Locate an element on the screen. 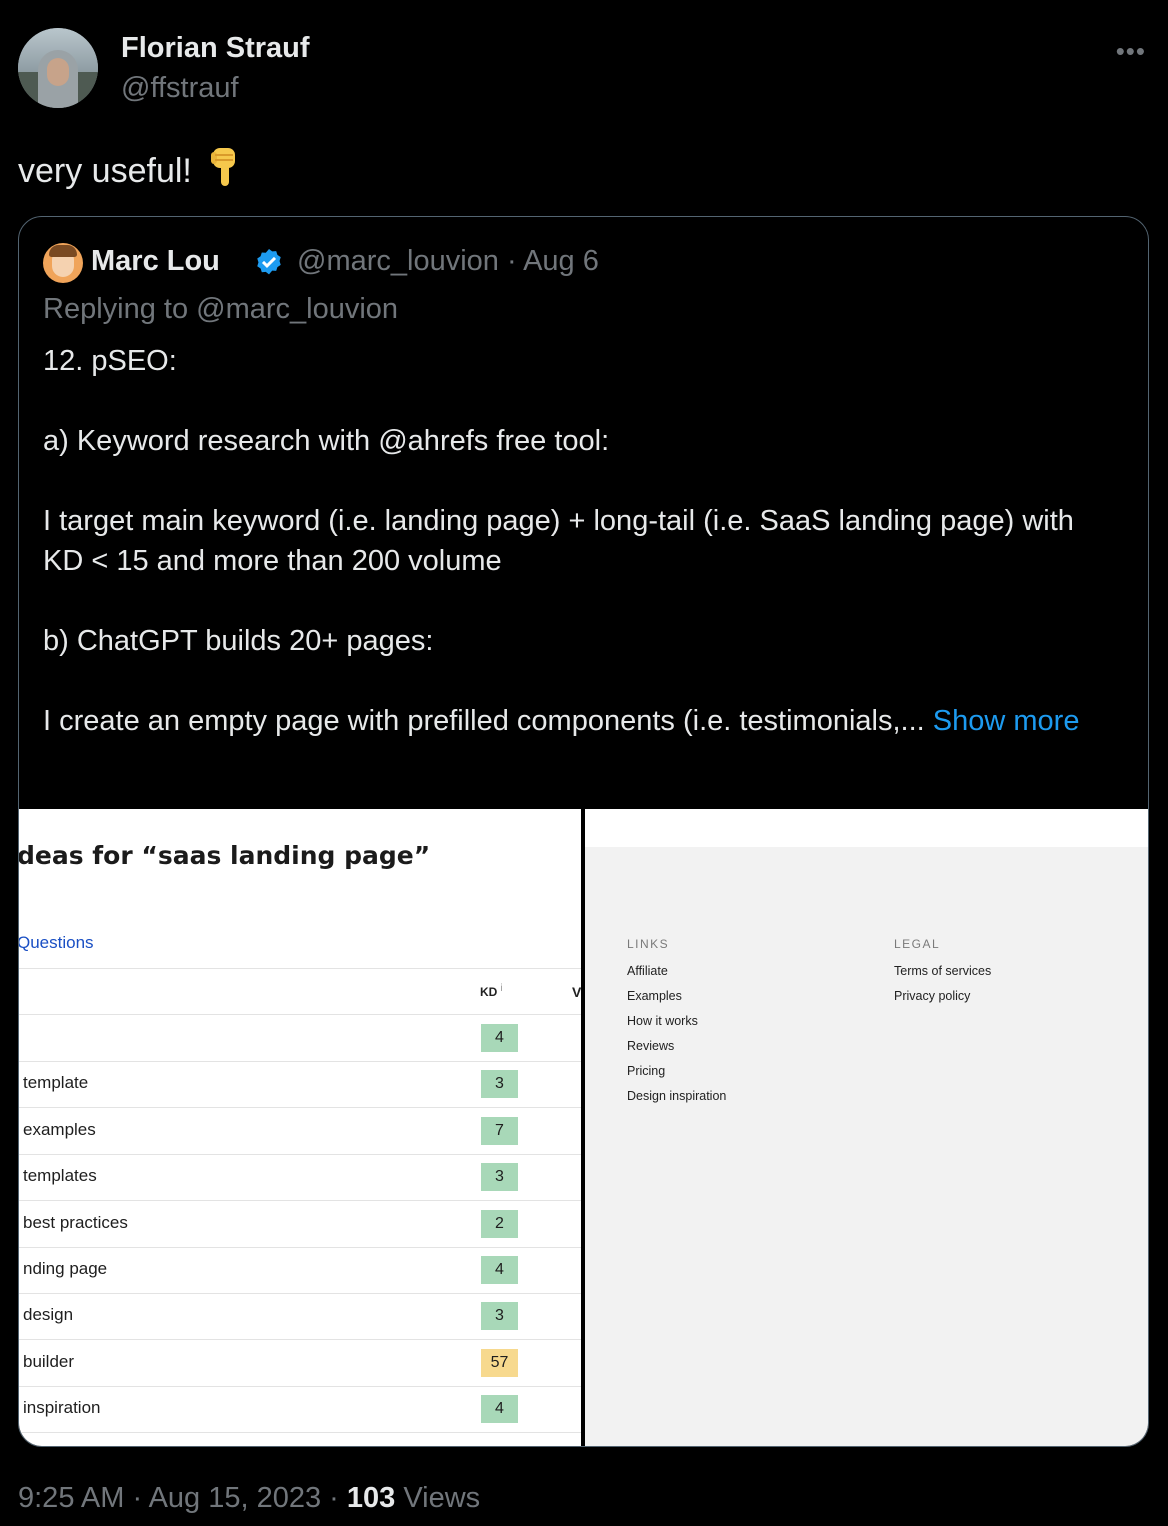  author-handle: @ffstrauf is located at coordinates (180, 88).